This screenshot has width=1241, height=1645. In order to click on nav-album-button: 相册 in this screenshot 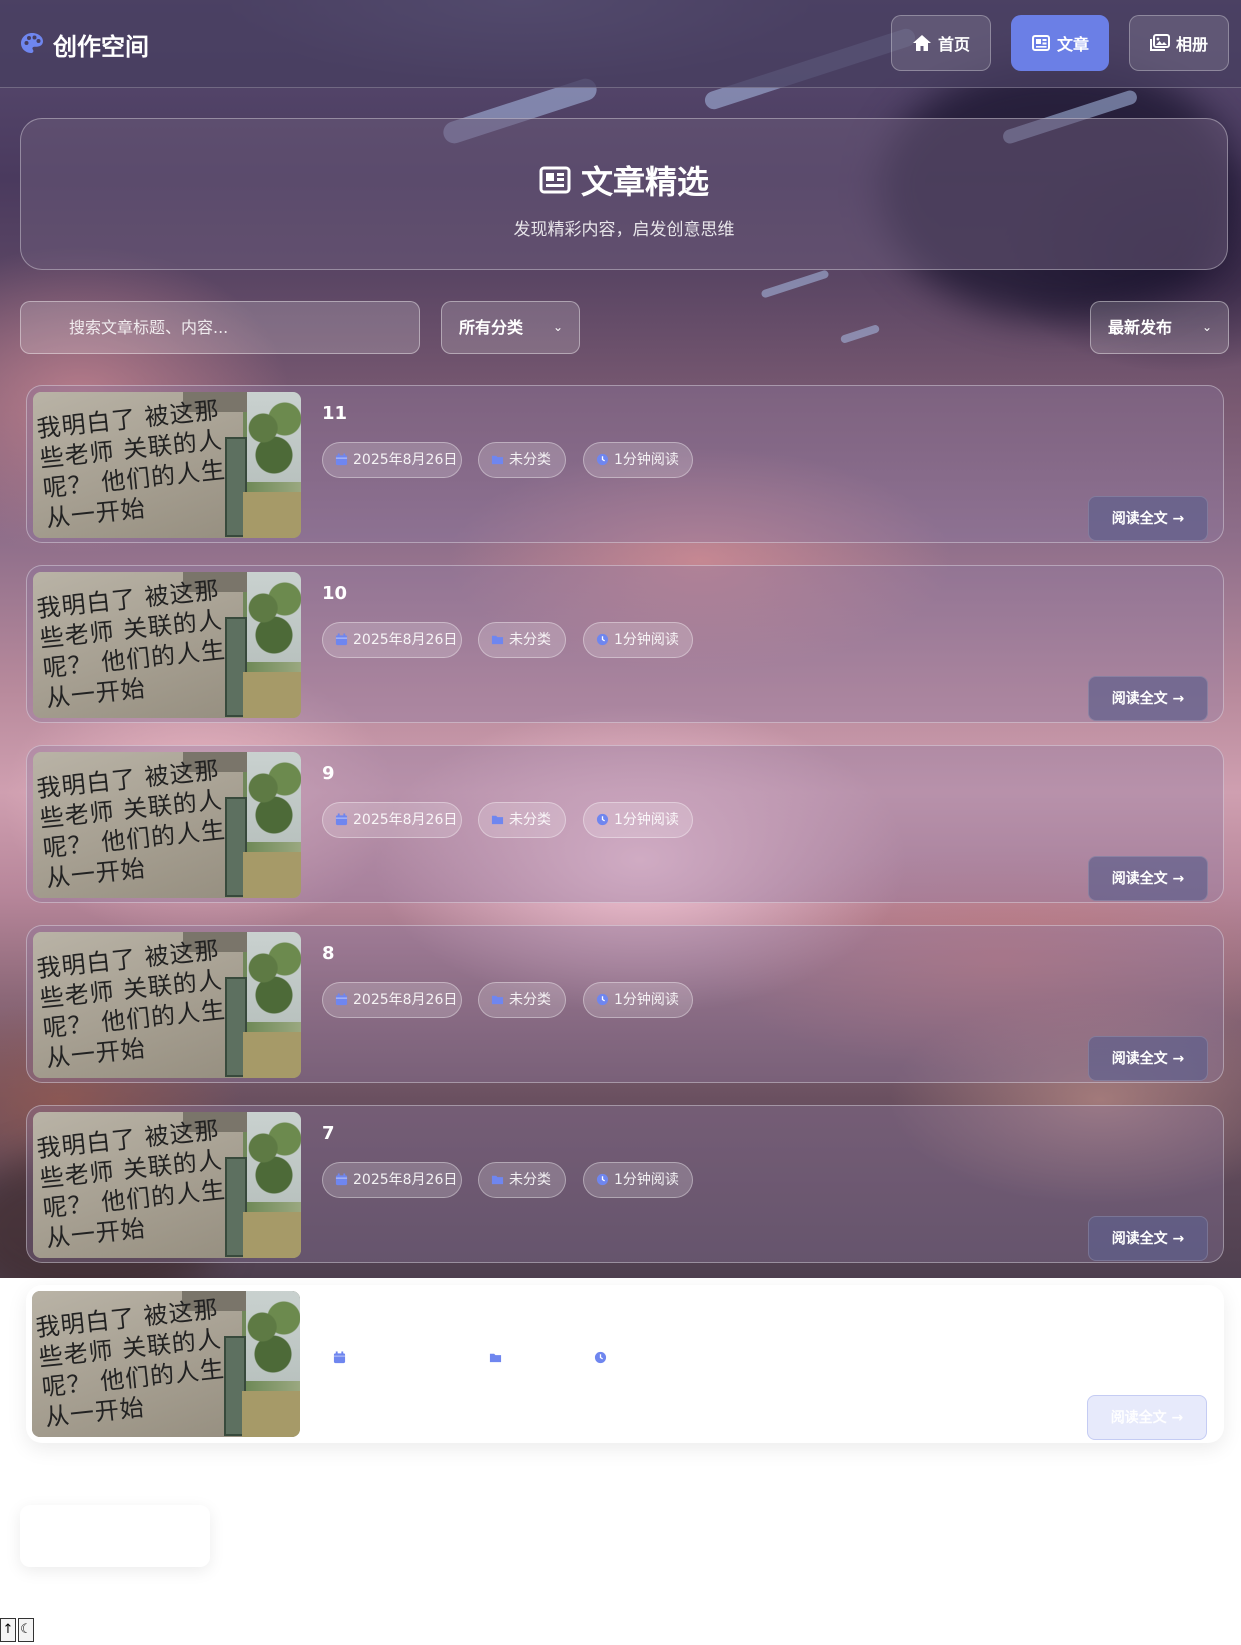, I will do `click(1179, 43)`.